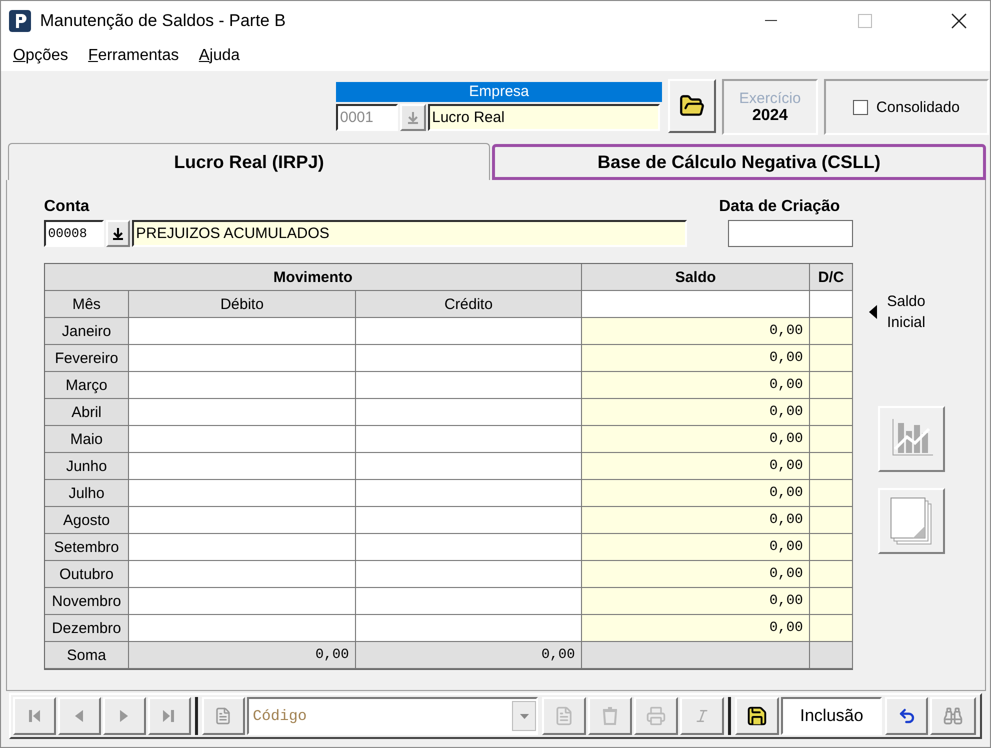 Image resolution: width=991 pixels, height=748 pixels. I want to click on undo-button, so click(906, 716).